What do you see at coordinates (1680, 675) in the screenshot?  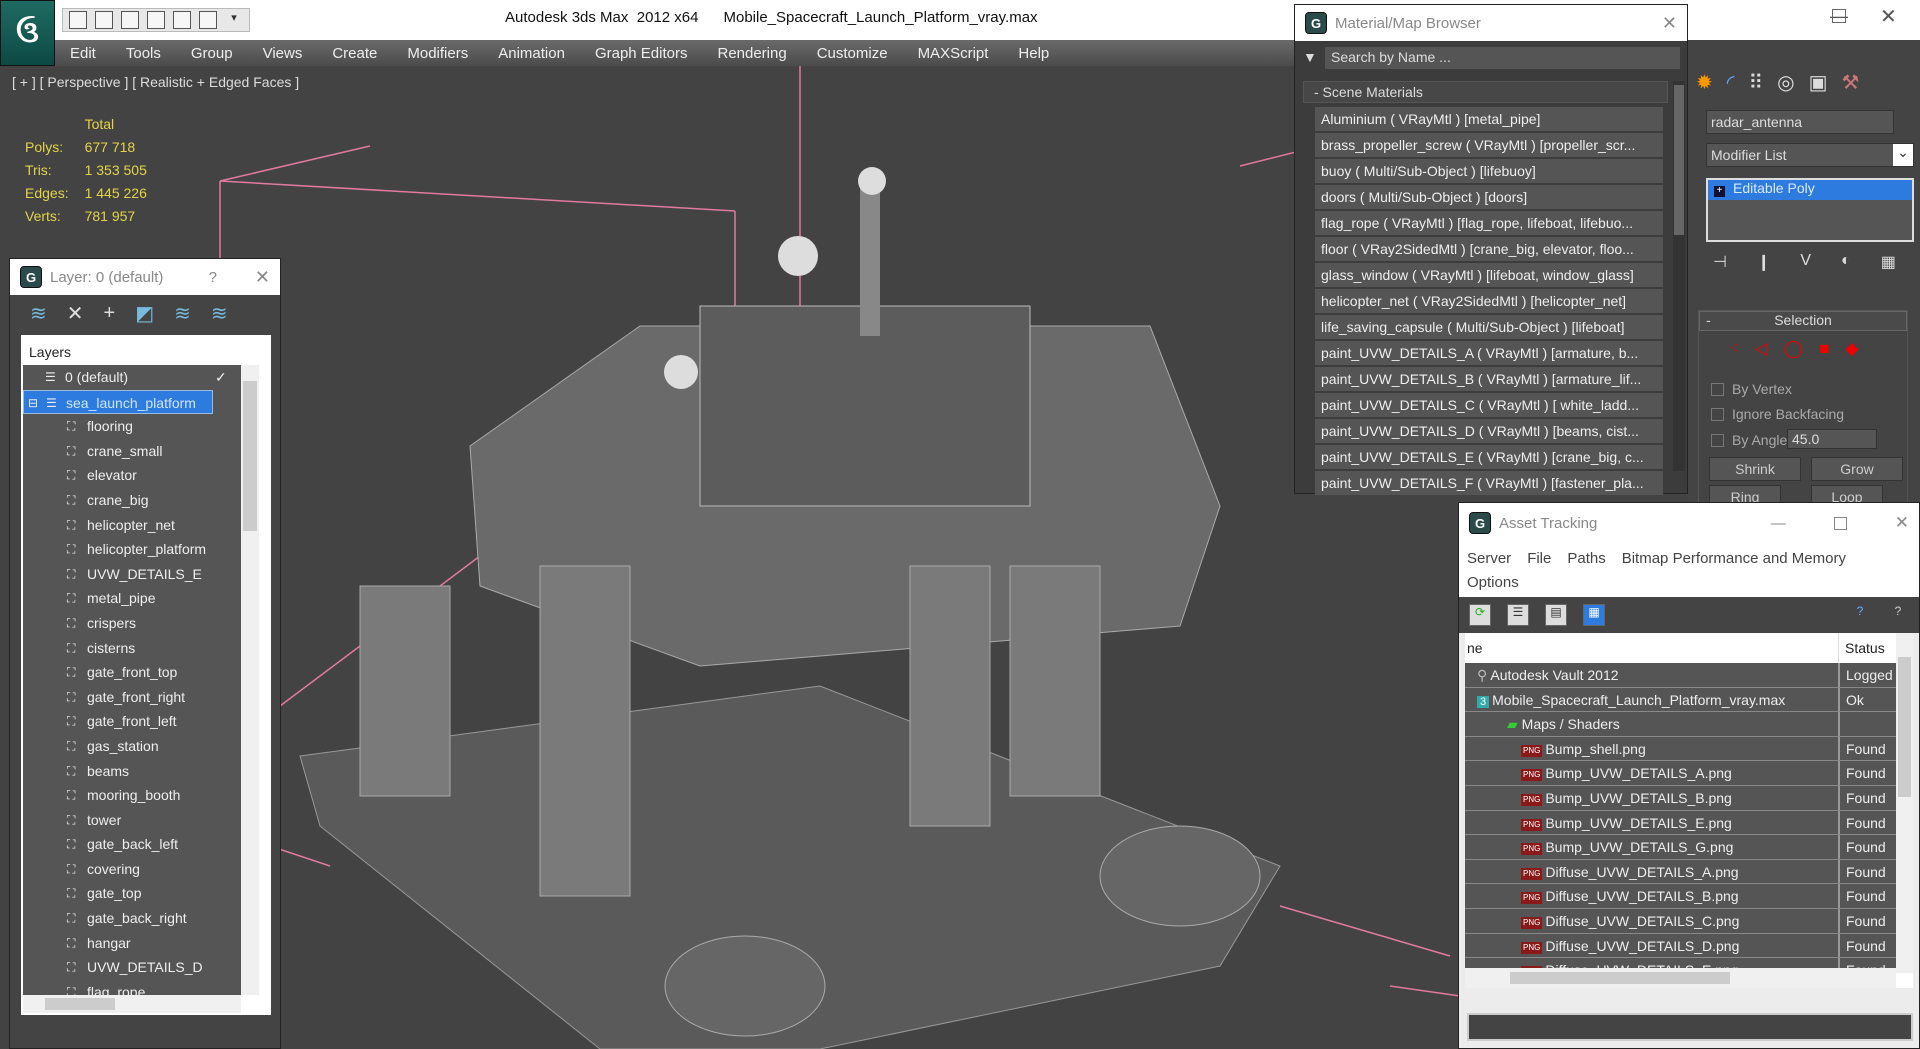 I see `asset-row: ⚲ Autodesk Vault 2012 Logged` at bounding box center [1680, 675].